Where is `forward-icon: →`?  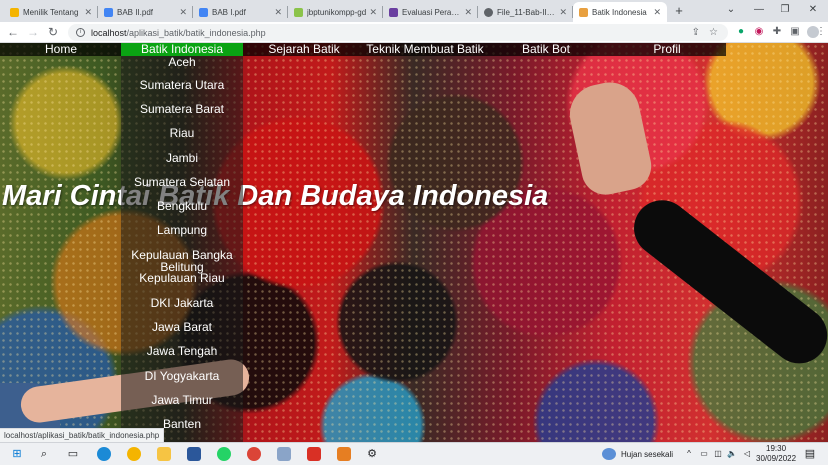
forward-icon: → is located at coordinates (33, 32).